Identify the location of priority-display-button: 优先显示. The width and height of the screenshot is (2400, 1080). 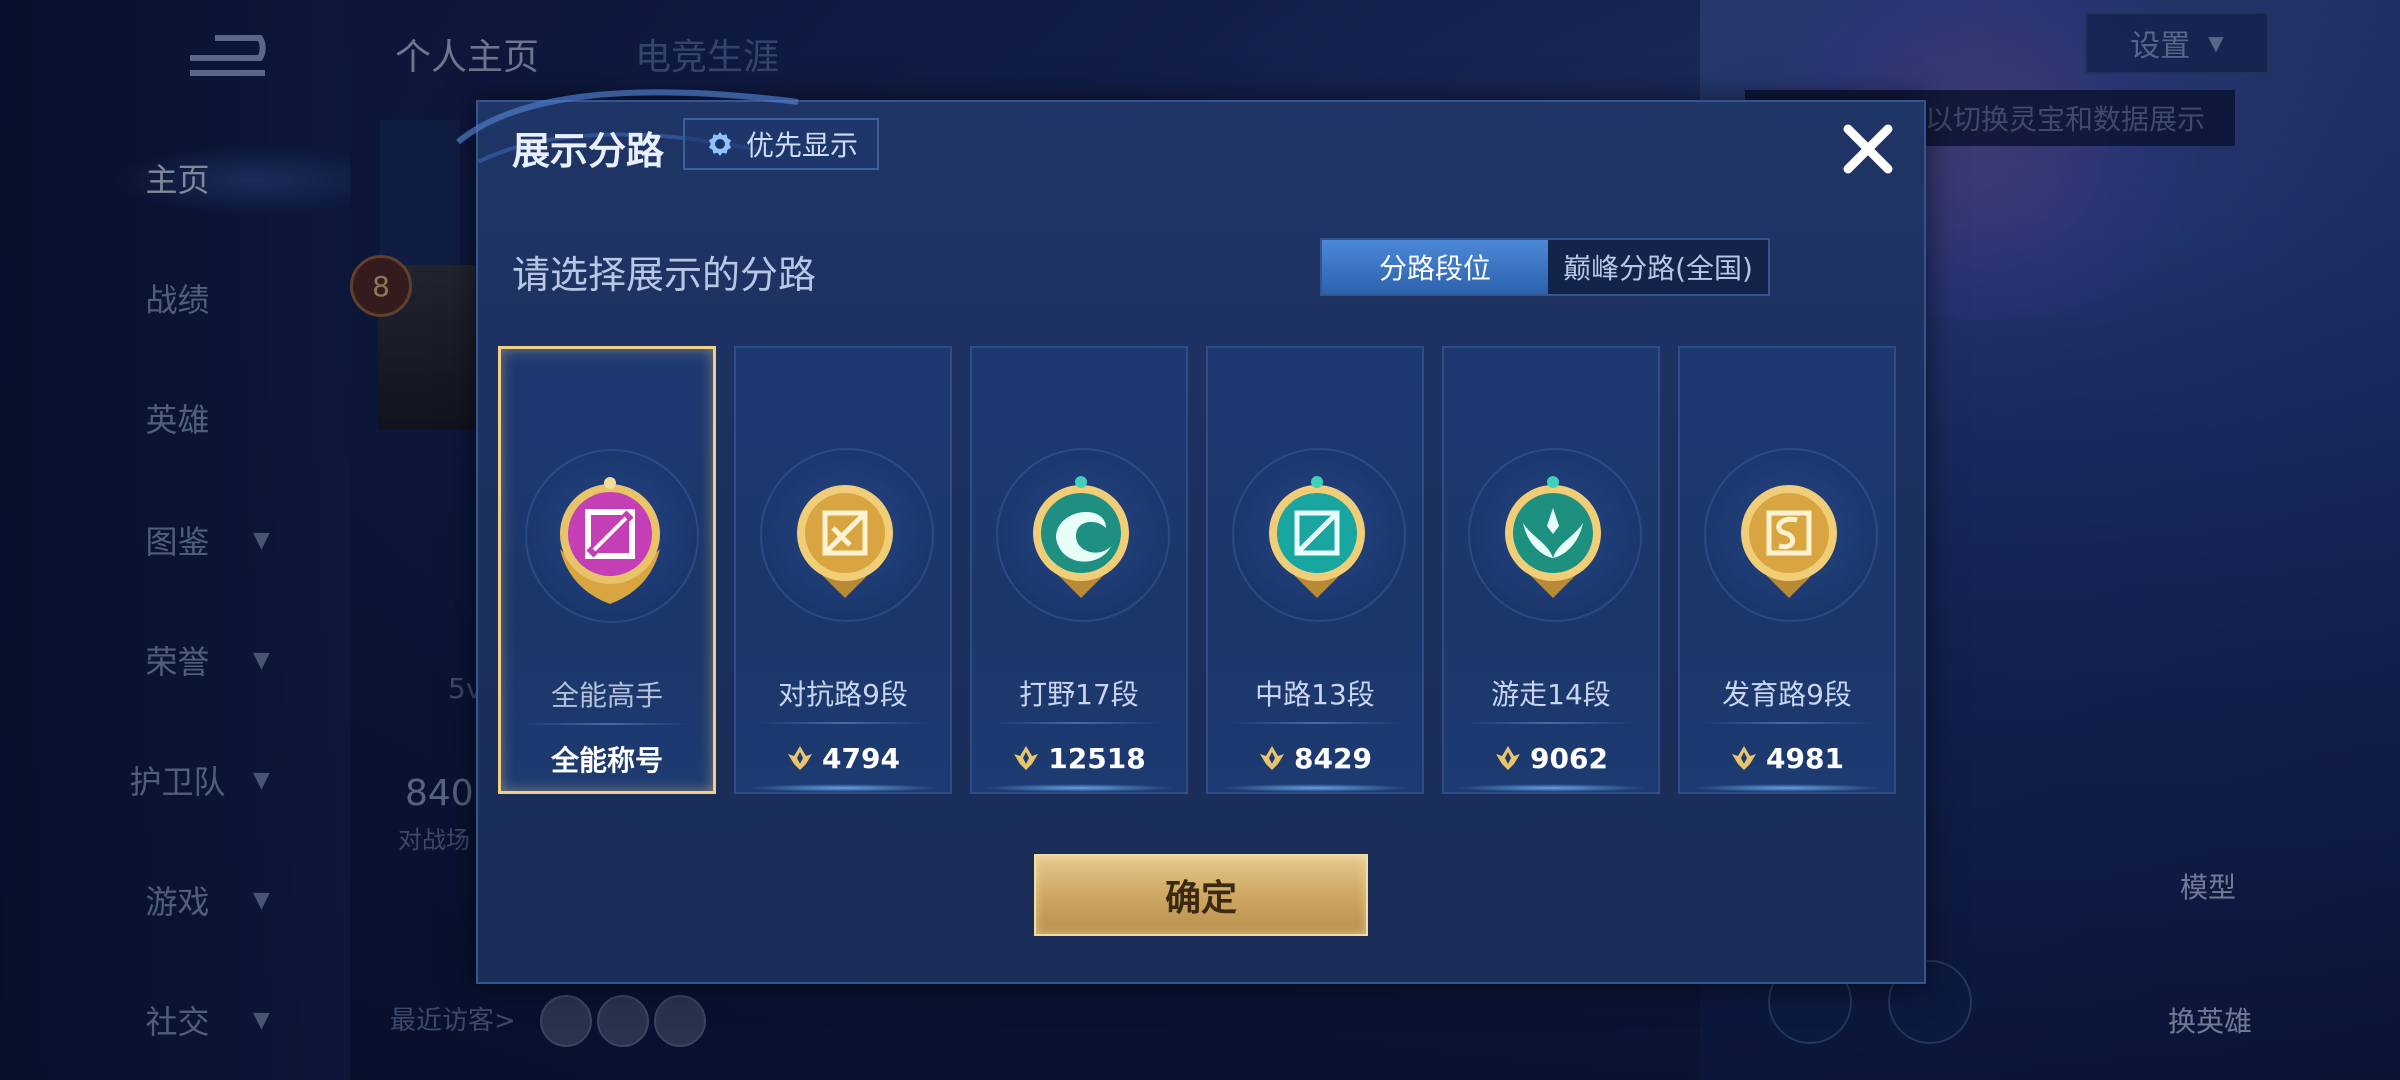
(781, 144).